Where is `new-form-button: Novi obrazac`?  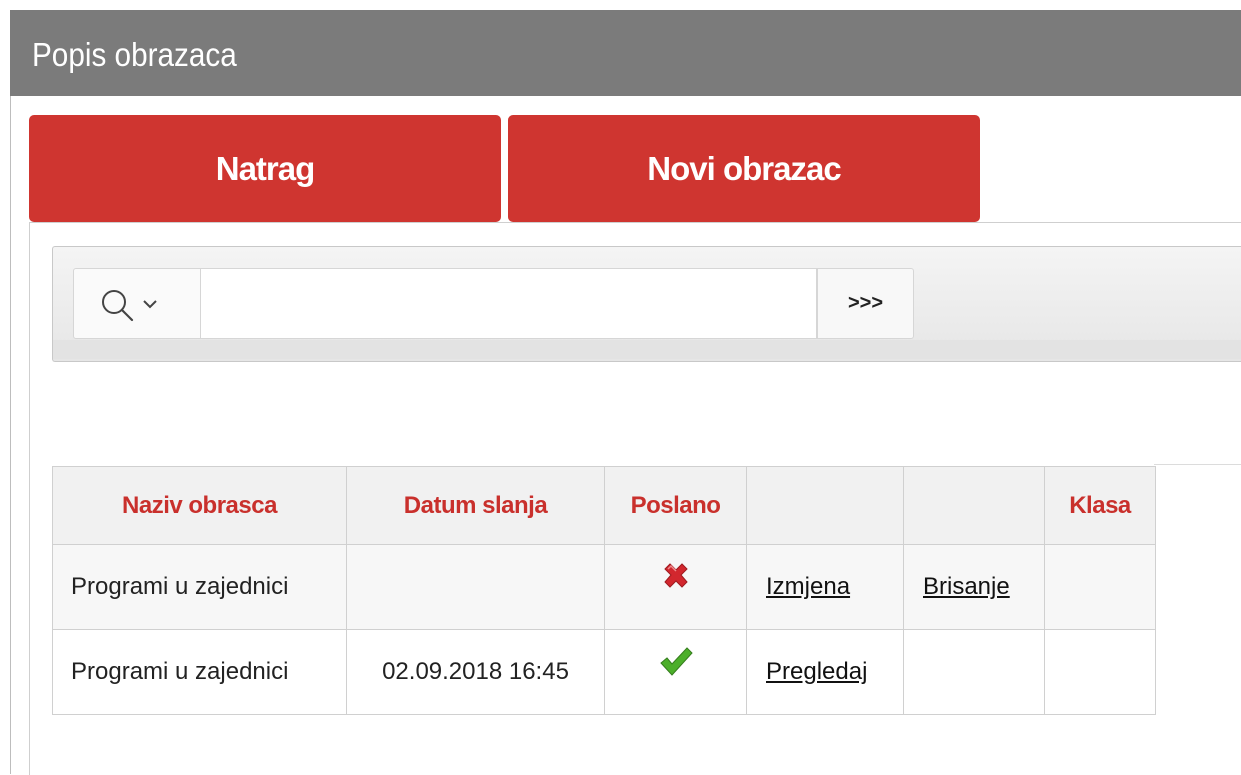 new-form-button: Novi obrazac is located at coordinates (744, 168).